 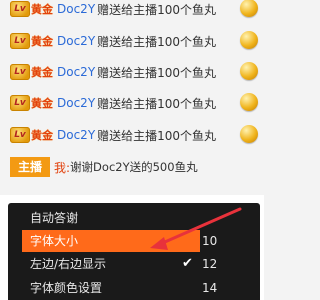 I want to click on chat-message-host: 主播 我: 谢谢Doc2Y送的500鱼丸, so click(x=104, y=167).